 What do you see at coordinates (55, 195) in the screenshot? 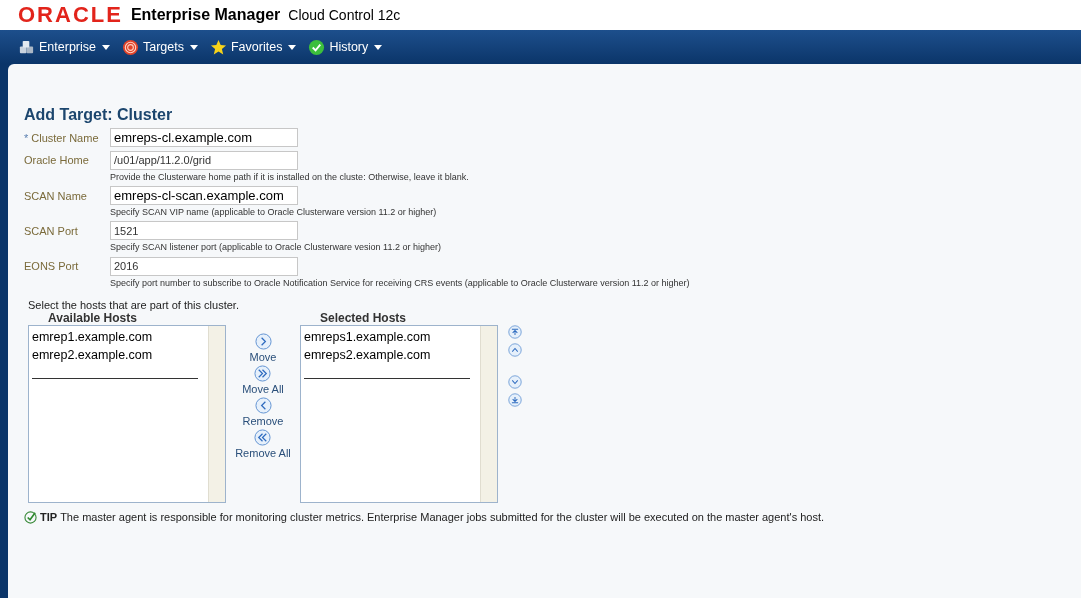
I see `field-label: SCAN Name` at bounding box center [55, 195].